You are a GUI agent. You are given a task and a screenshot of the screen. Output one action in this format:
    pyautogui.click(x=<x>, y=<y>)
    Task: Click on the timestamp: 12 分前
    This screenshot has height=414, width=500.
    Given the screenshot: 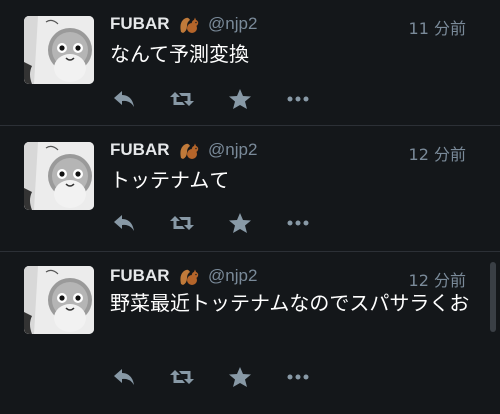 What is the action you would take?
    pyautogui.click(x=437, y=153)
    